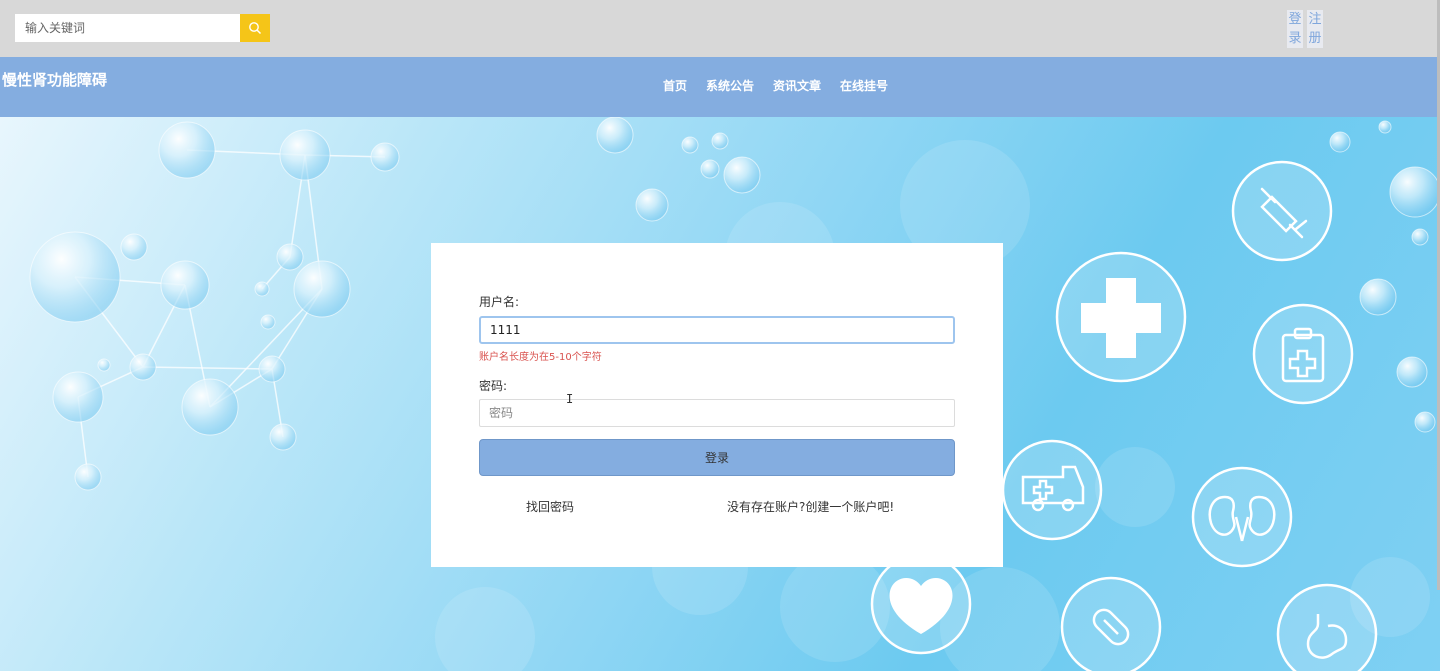 This screenshot has height=671, width=1440. What do you see at coordinates (1295, 29) in the screenshot?
I see `login-link: 登录` at bounding box center [1295, 29].